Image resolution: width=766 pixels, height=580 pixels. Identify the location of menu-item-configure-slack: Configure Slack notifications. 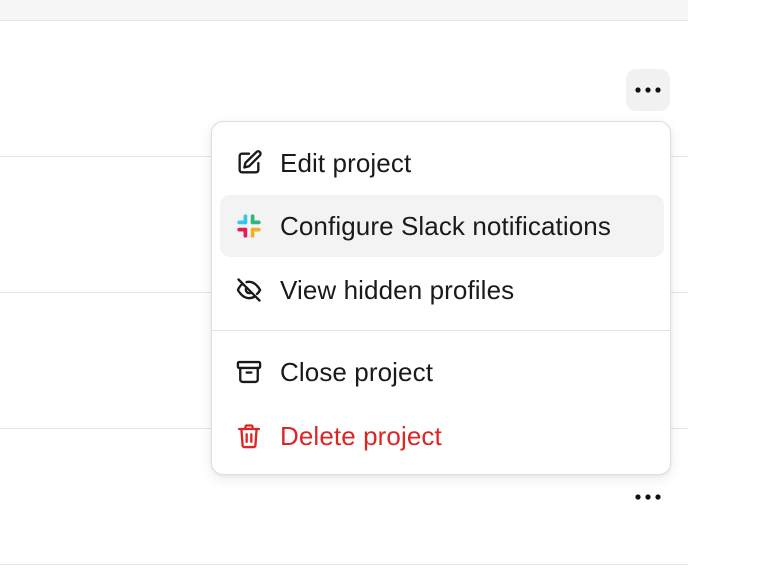
(442, 226).